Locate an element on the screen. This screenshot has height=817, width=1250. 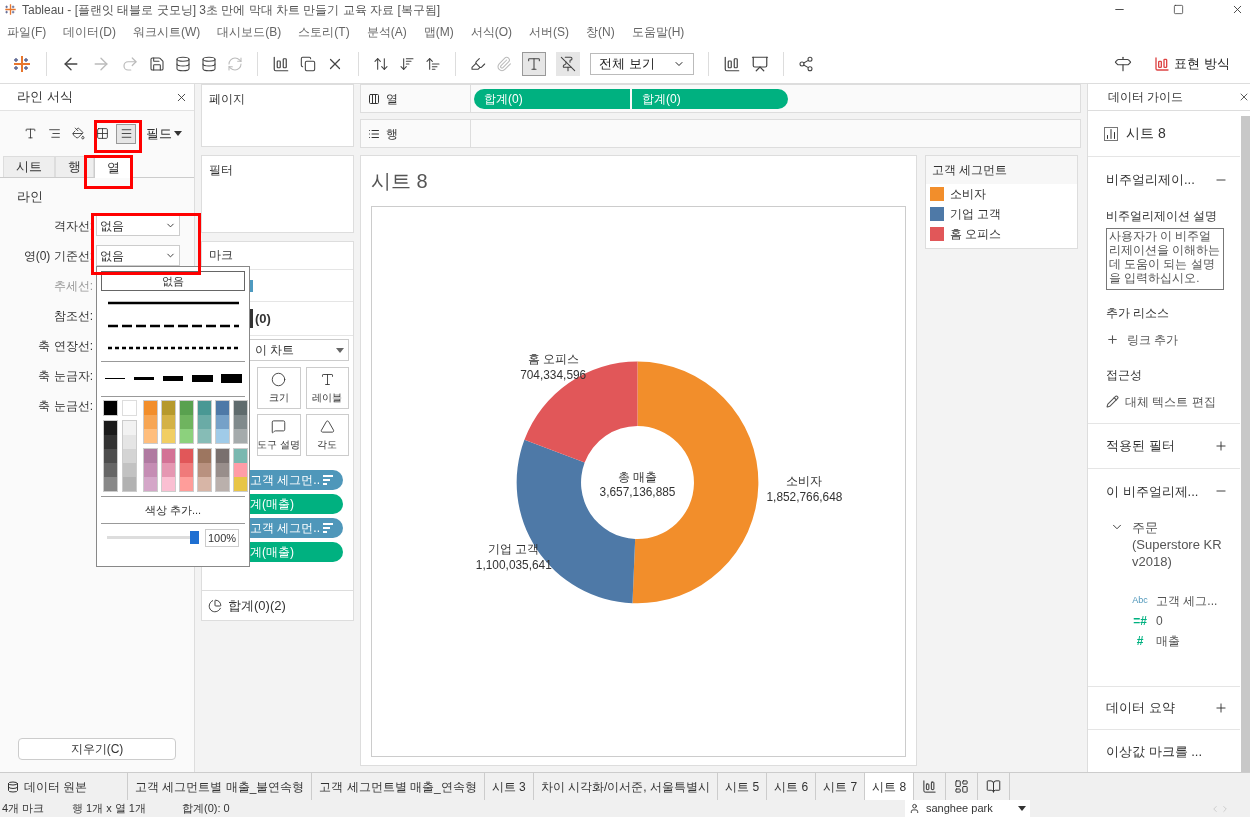
sort-ascending-icon is located at coordinates (407, 63).